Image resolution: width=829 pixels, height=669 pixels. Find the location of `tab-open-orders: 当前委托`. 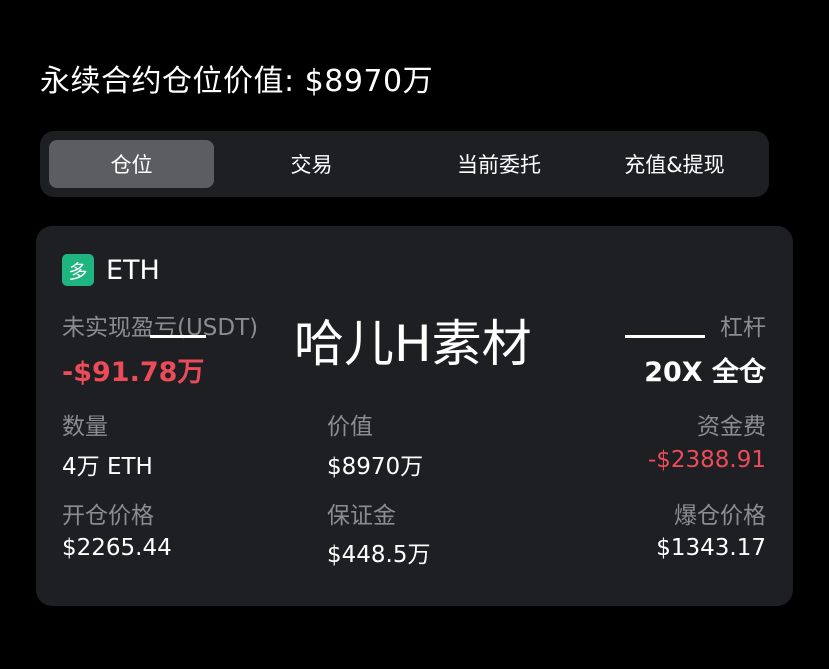

tab-open-orders: 当前委托 is located at coordinates (499, 164).